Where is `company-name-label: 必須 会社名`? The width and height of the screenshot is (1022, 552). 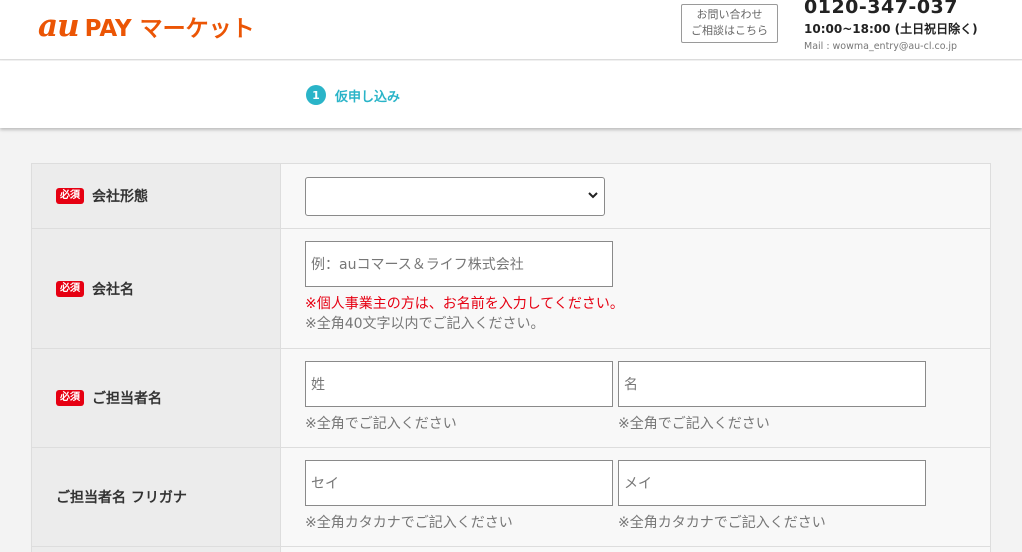
company-name-label: 必須 会社名 is located at coordinates (156, 288).